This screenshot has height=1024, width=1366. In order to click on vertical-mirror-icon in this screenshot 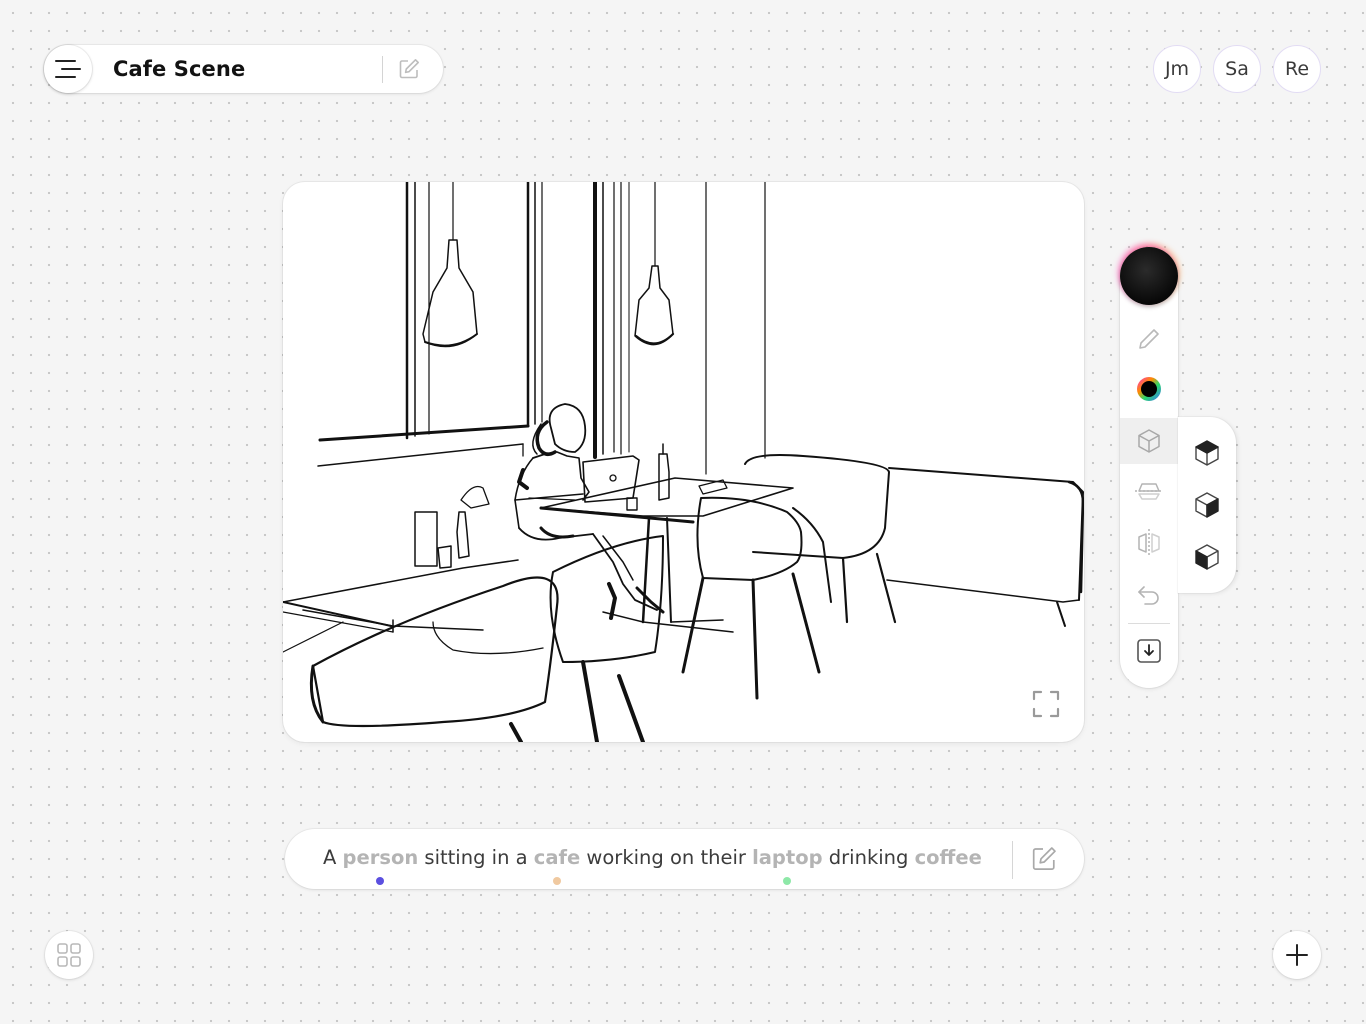, I will do `click(1149, 543)`.